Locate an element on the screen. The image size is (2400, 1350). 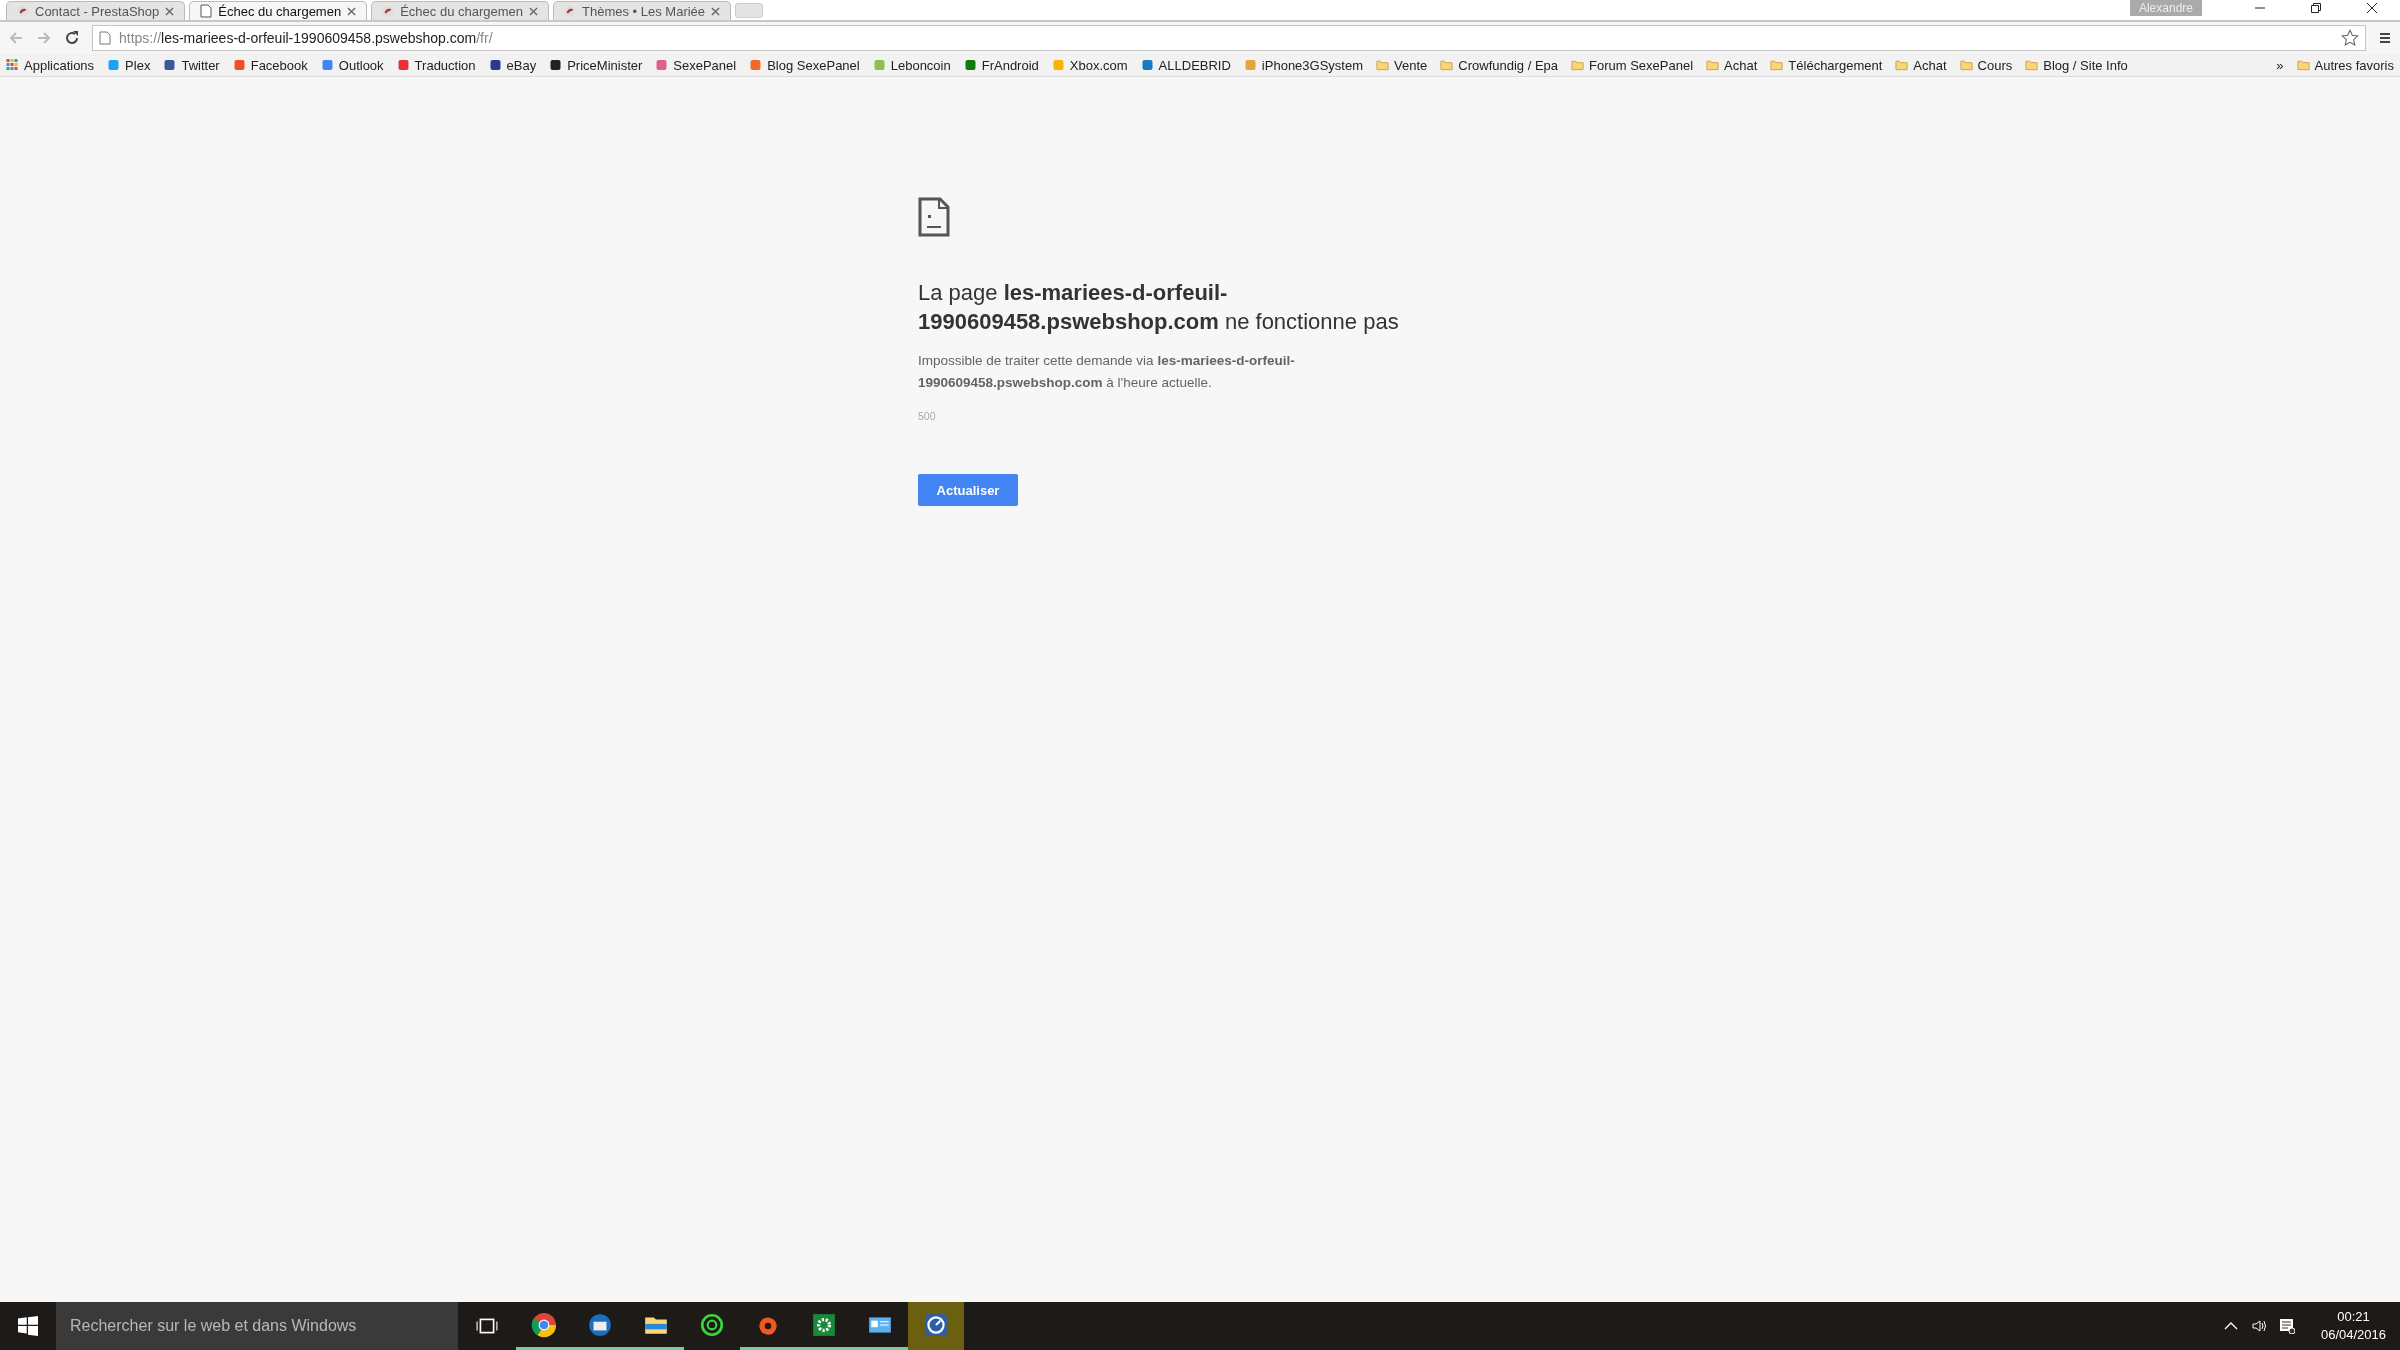
bookmark: PriceMinister is located at coordinates (596, 65).